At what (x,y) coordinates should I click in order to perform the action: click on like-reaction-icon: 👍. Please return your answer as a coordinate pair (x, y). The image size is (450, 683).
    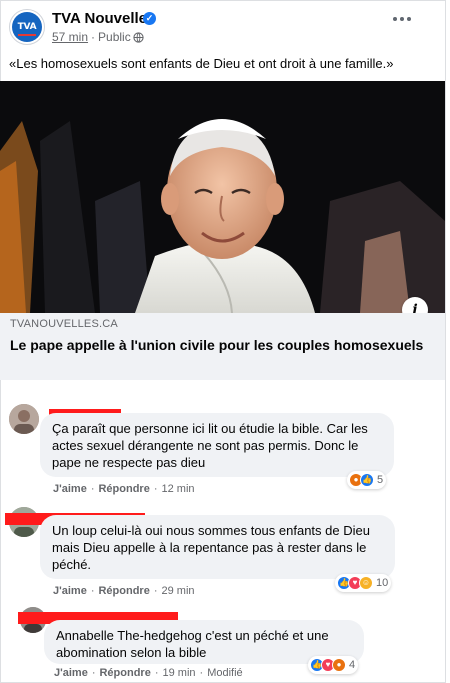
    Looking at the image, I should click on (367, 480).